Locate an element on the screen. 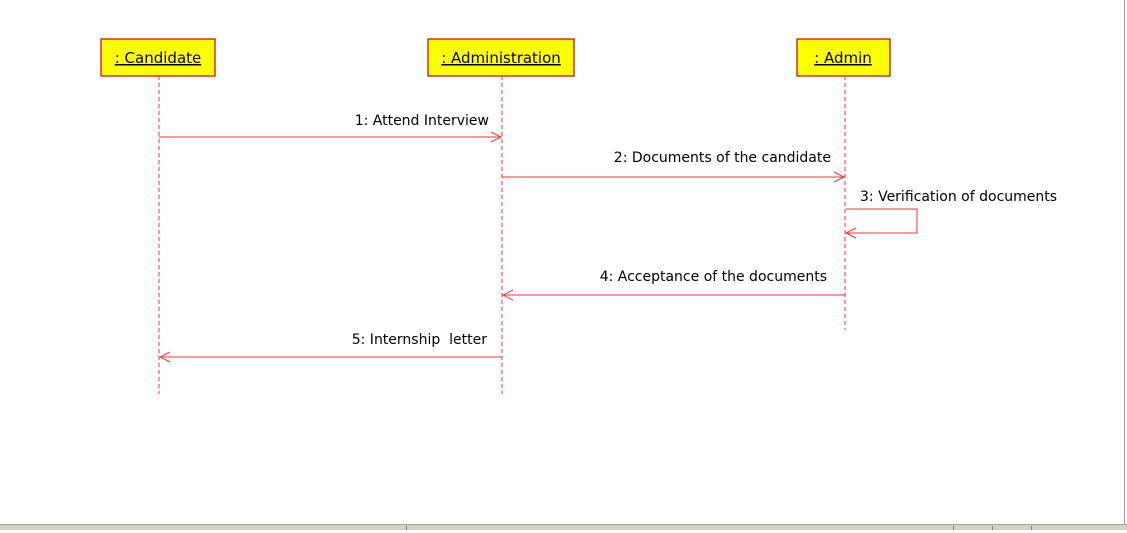  message-3-label: 3: Verification of documents is located at coordinates (958, 197).